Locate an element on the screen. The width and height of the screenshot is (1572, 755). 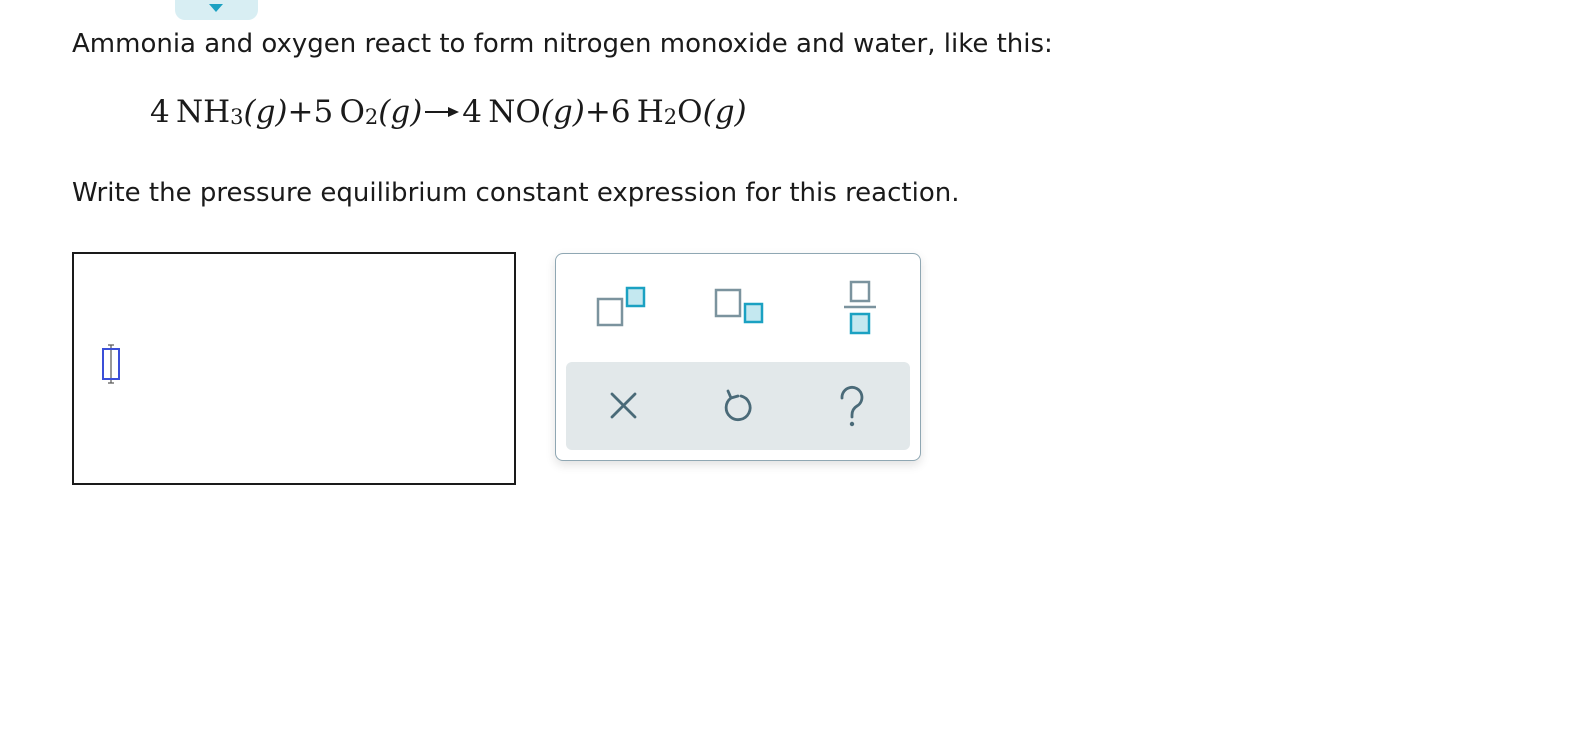
collapse-tab is located at coordinates (216, 10).